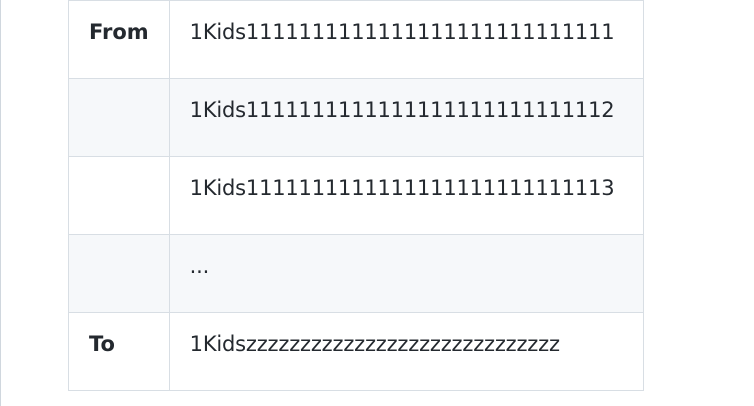 Image resolution: width=754 pixels, height=406 pixels. I want to click on row-label-cell: From, so click(119, 39).